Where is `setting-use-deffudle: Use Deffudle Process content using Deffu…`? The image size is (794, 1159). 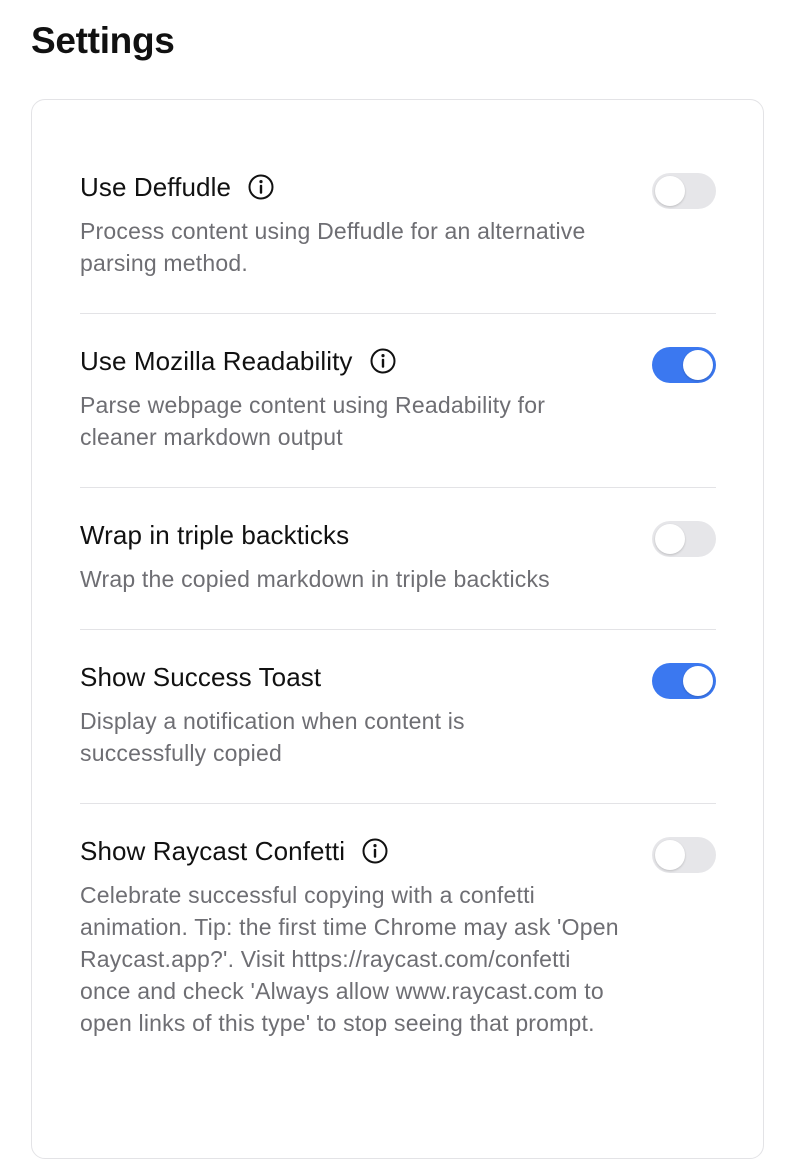
setting-use-deffudle: Use Deffudle Process content using Deffu… is located at coordinates (398, 223).